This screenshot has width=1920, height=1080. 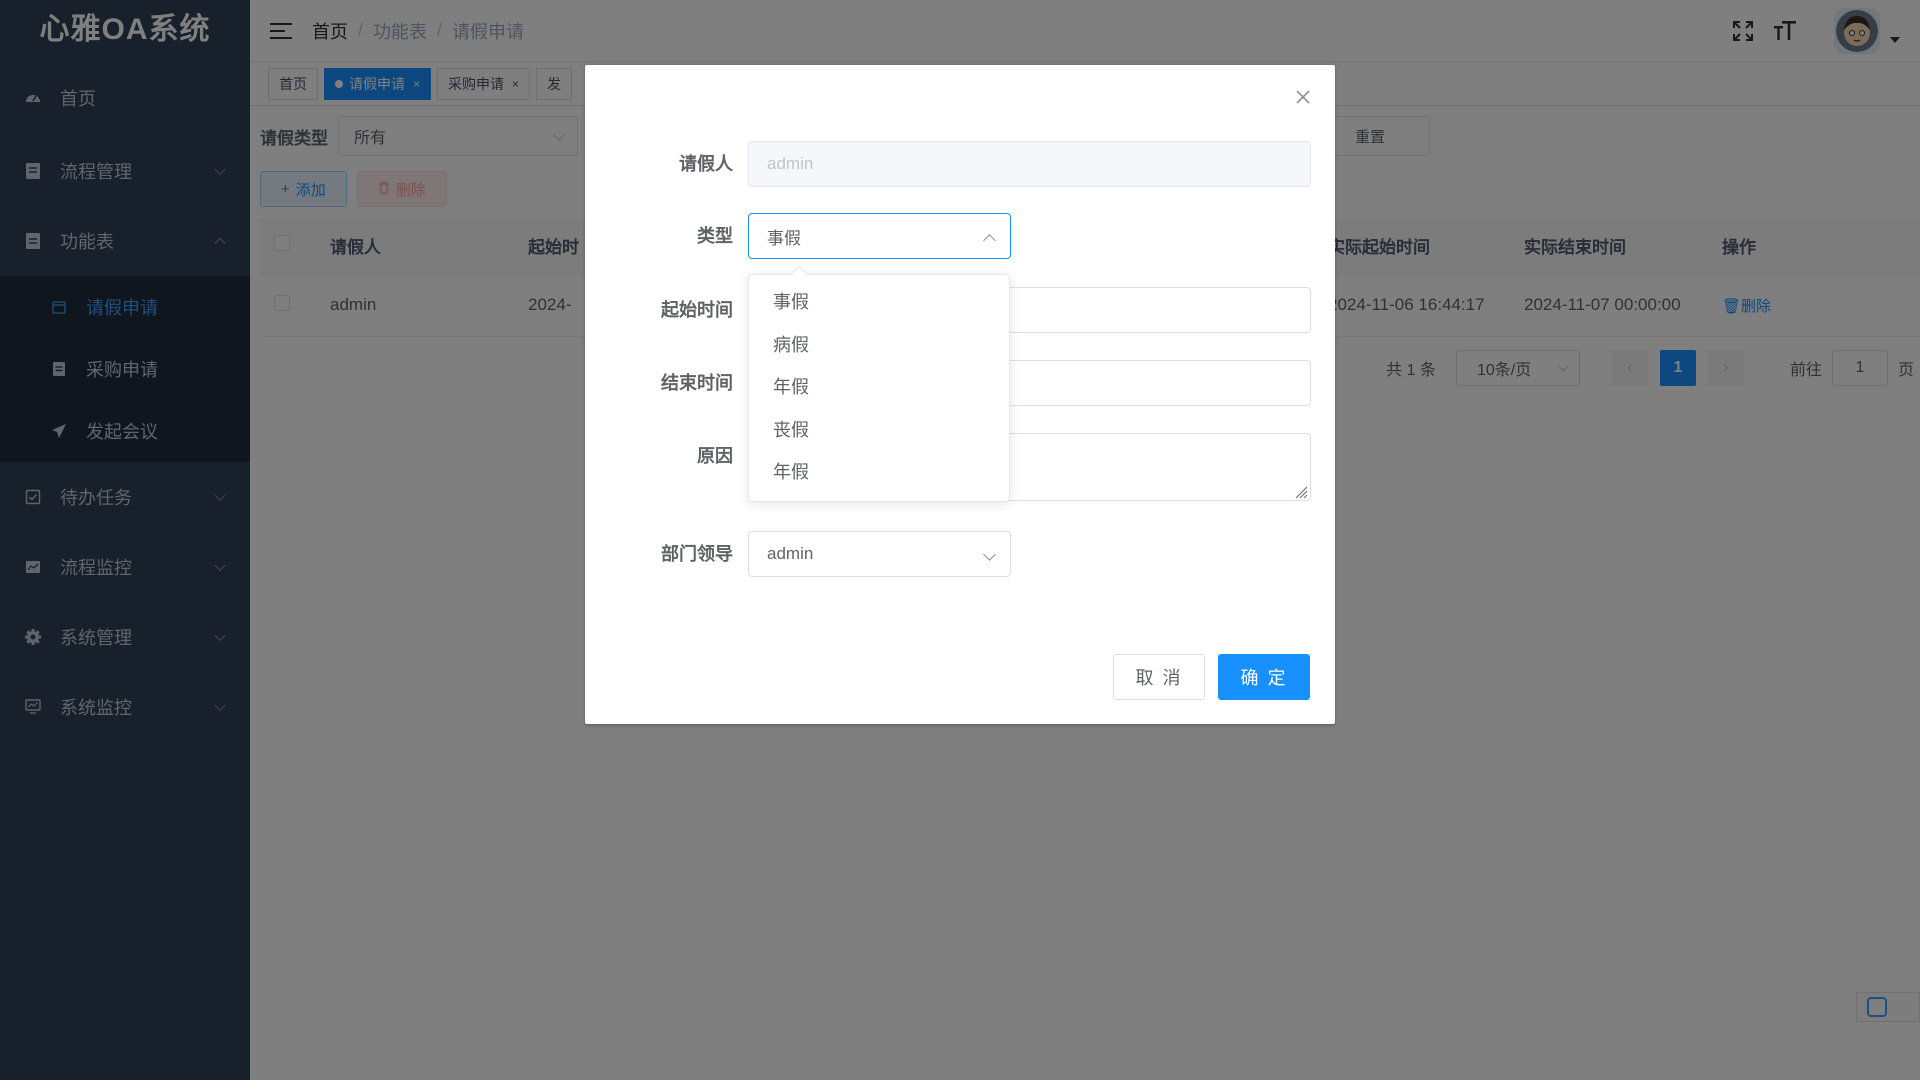 I want to click on cancel-button: 取 消, so click(x=1159, y=677).